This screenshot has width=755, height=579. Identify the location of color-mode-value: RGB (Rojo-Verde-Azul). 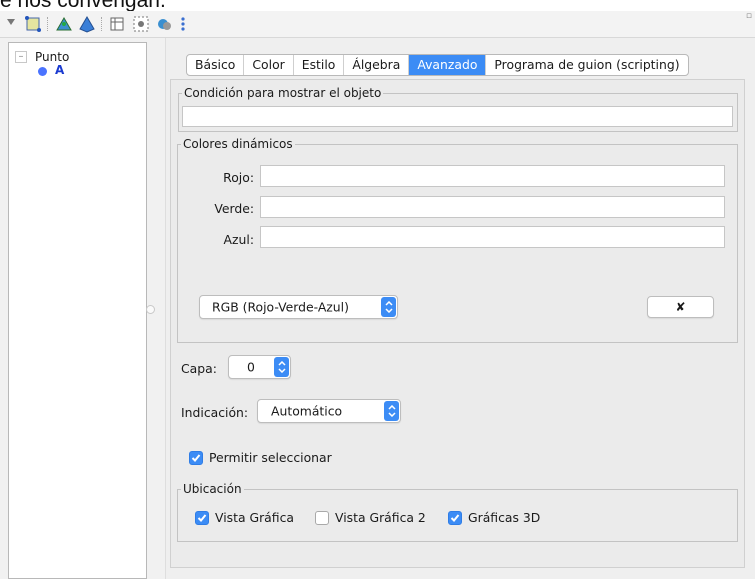
(280, 307).